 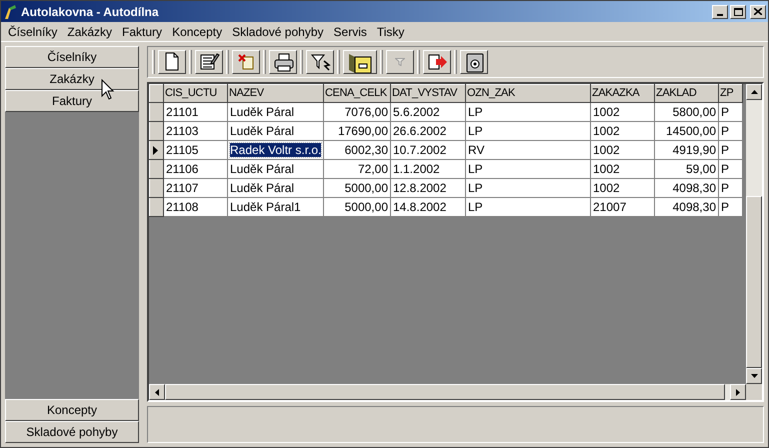 I want to click on table-cell: 26.6.2002, so click(x=428, y=131).